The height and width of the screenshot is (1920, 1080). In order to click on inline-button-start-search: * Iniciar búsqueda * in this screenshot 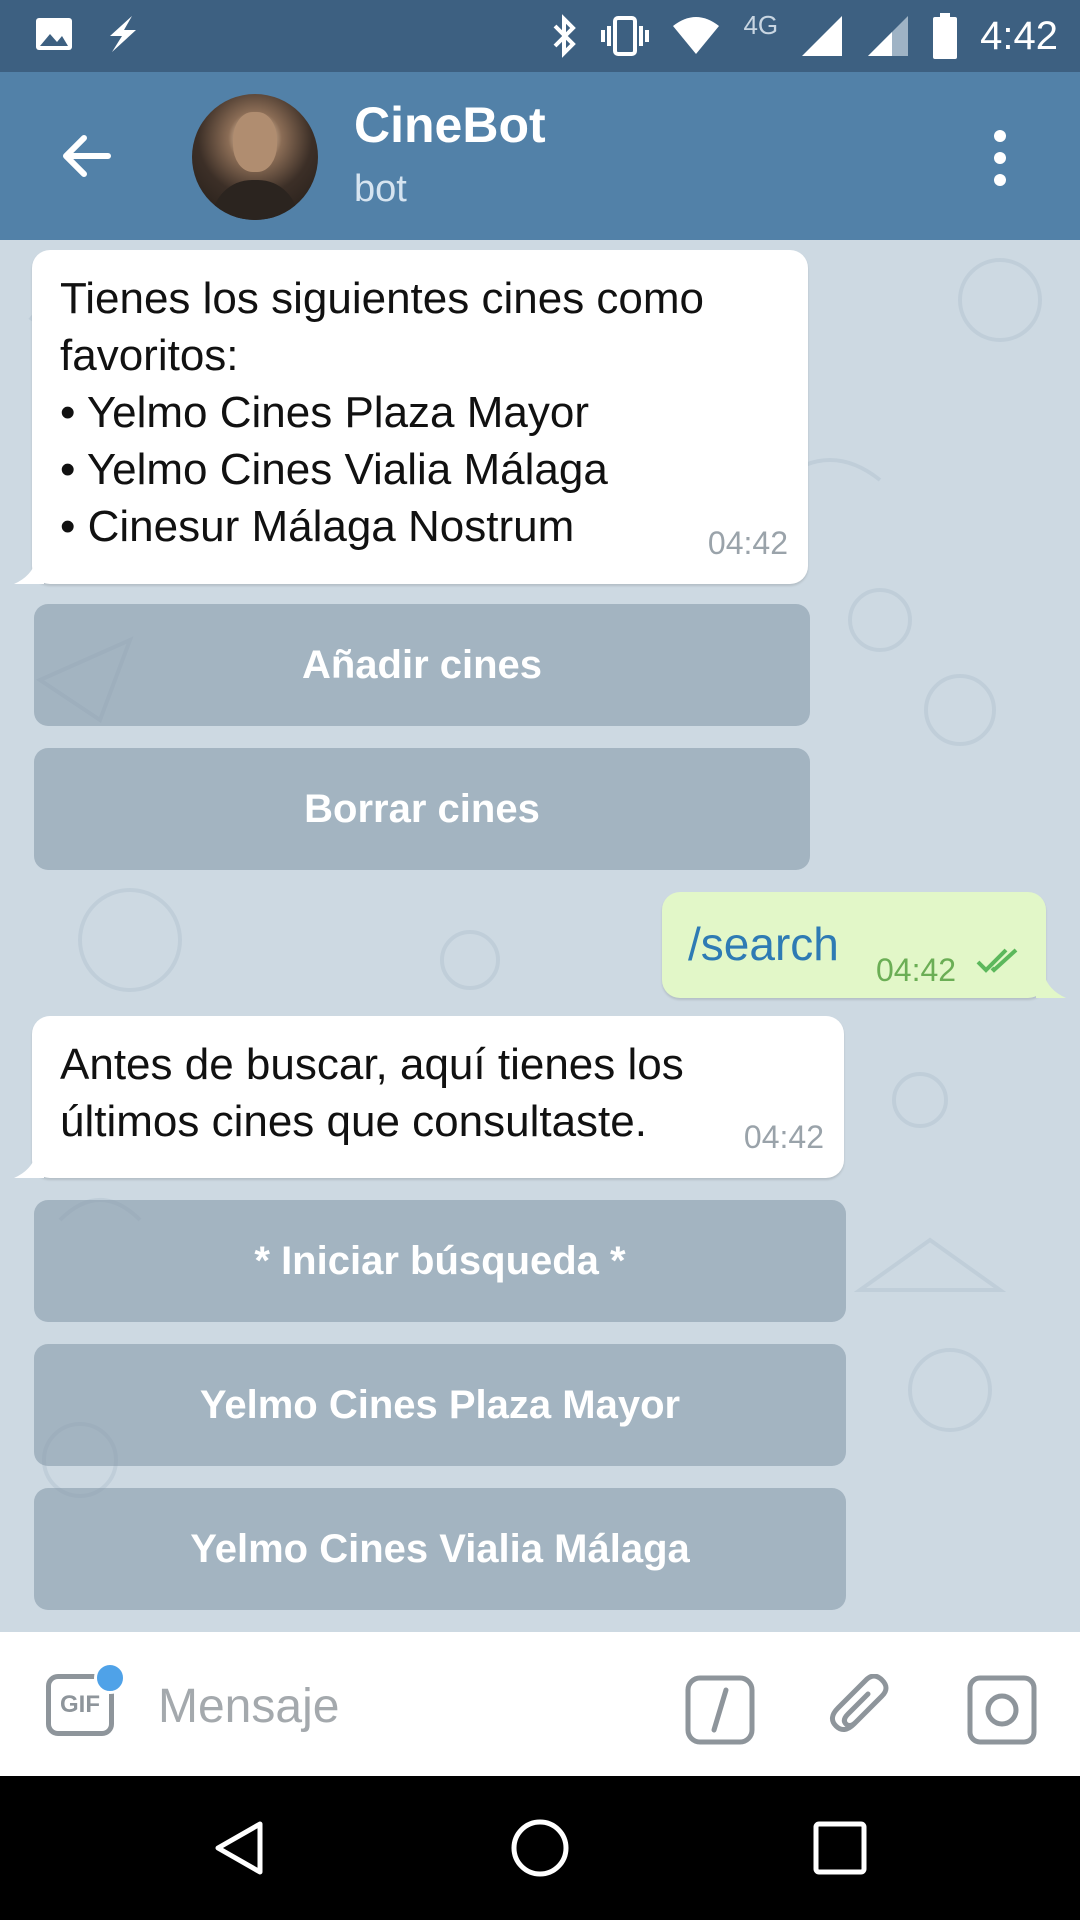, I will do `click(440, 1261)`.